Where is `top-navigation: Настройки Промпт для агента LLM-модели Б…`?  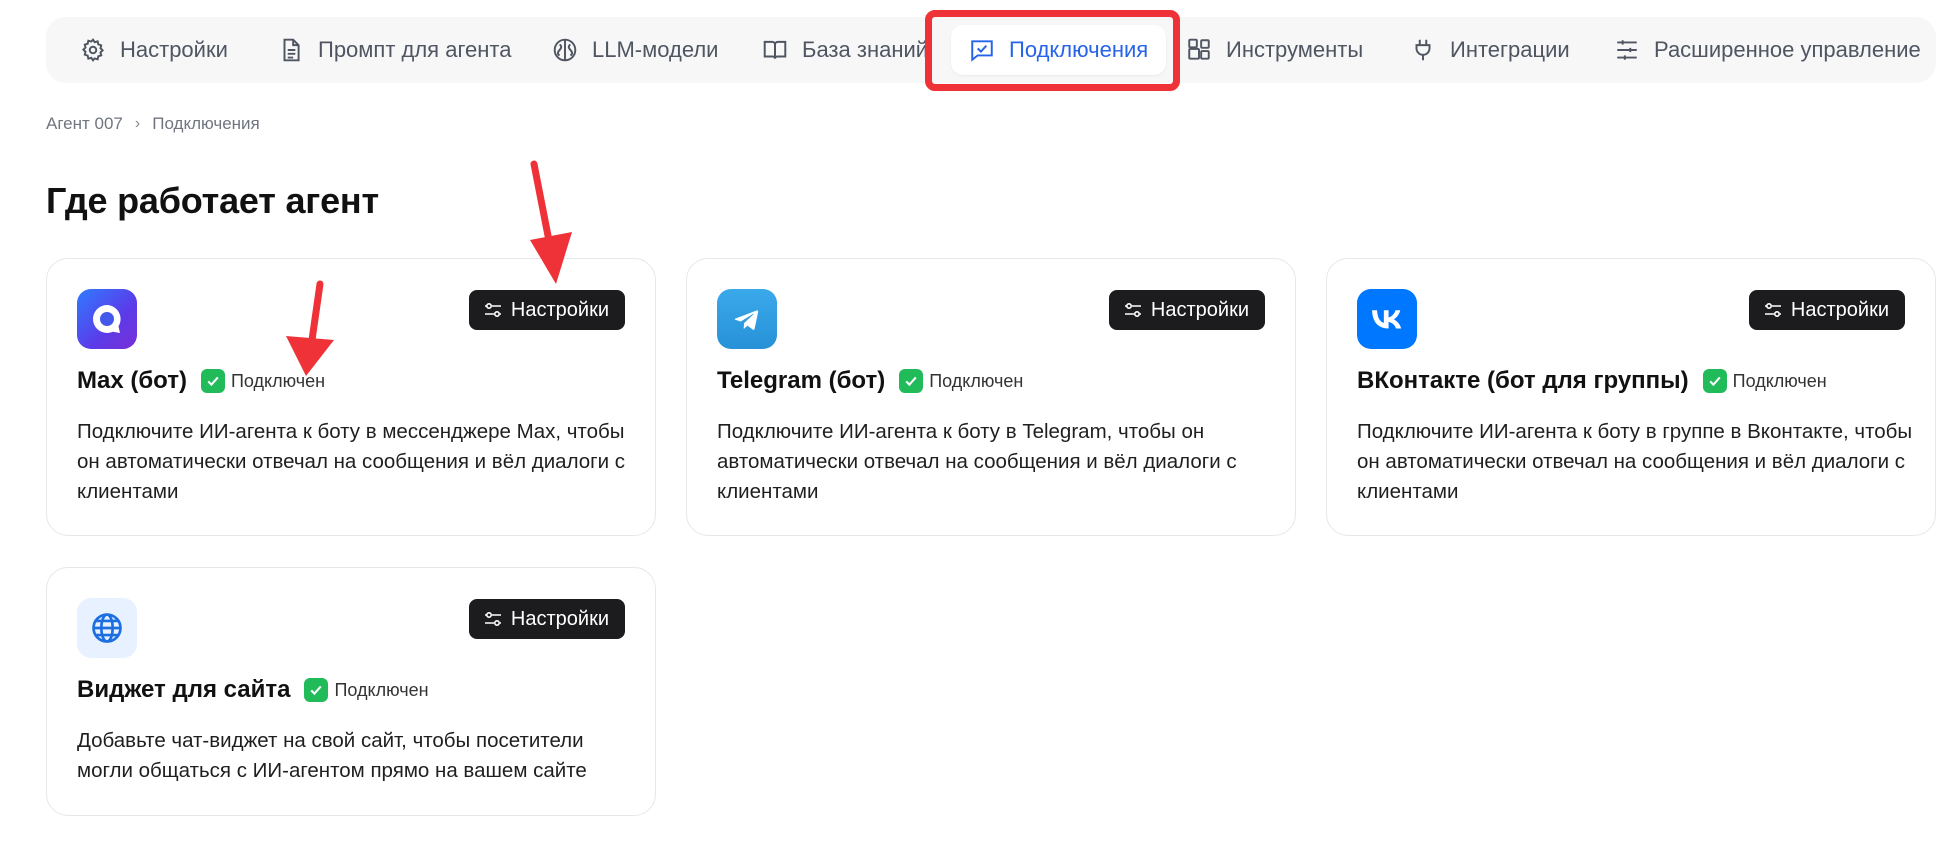
top-navigation: Настройки Промпт для агента LLM-модели Б… is located at coordinates (991, 50).